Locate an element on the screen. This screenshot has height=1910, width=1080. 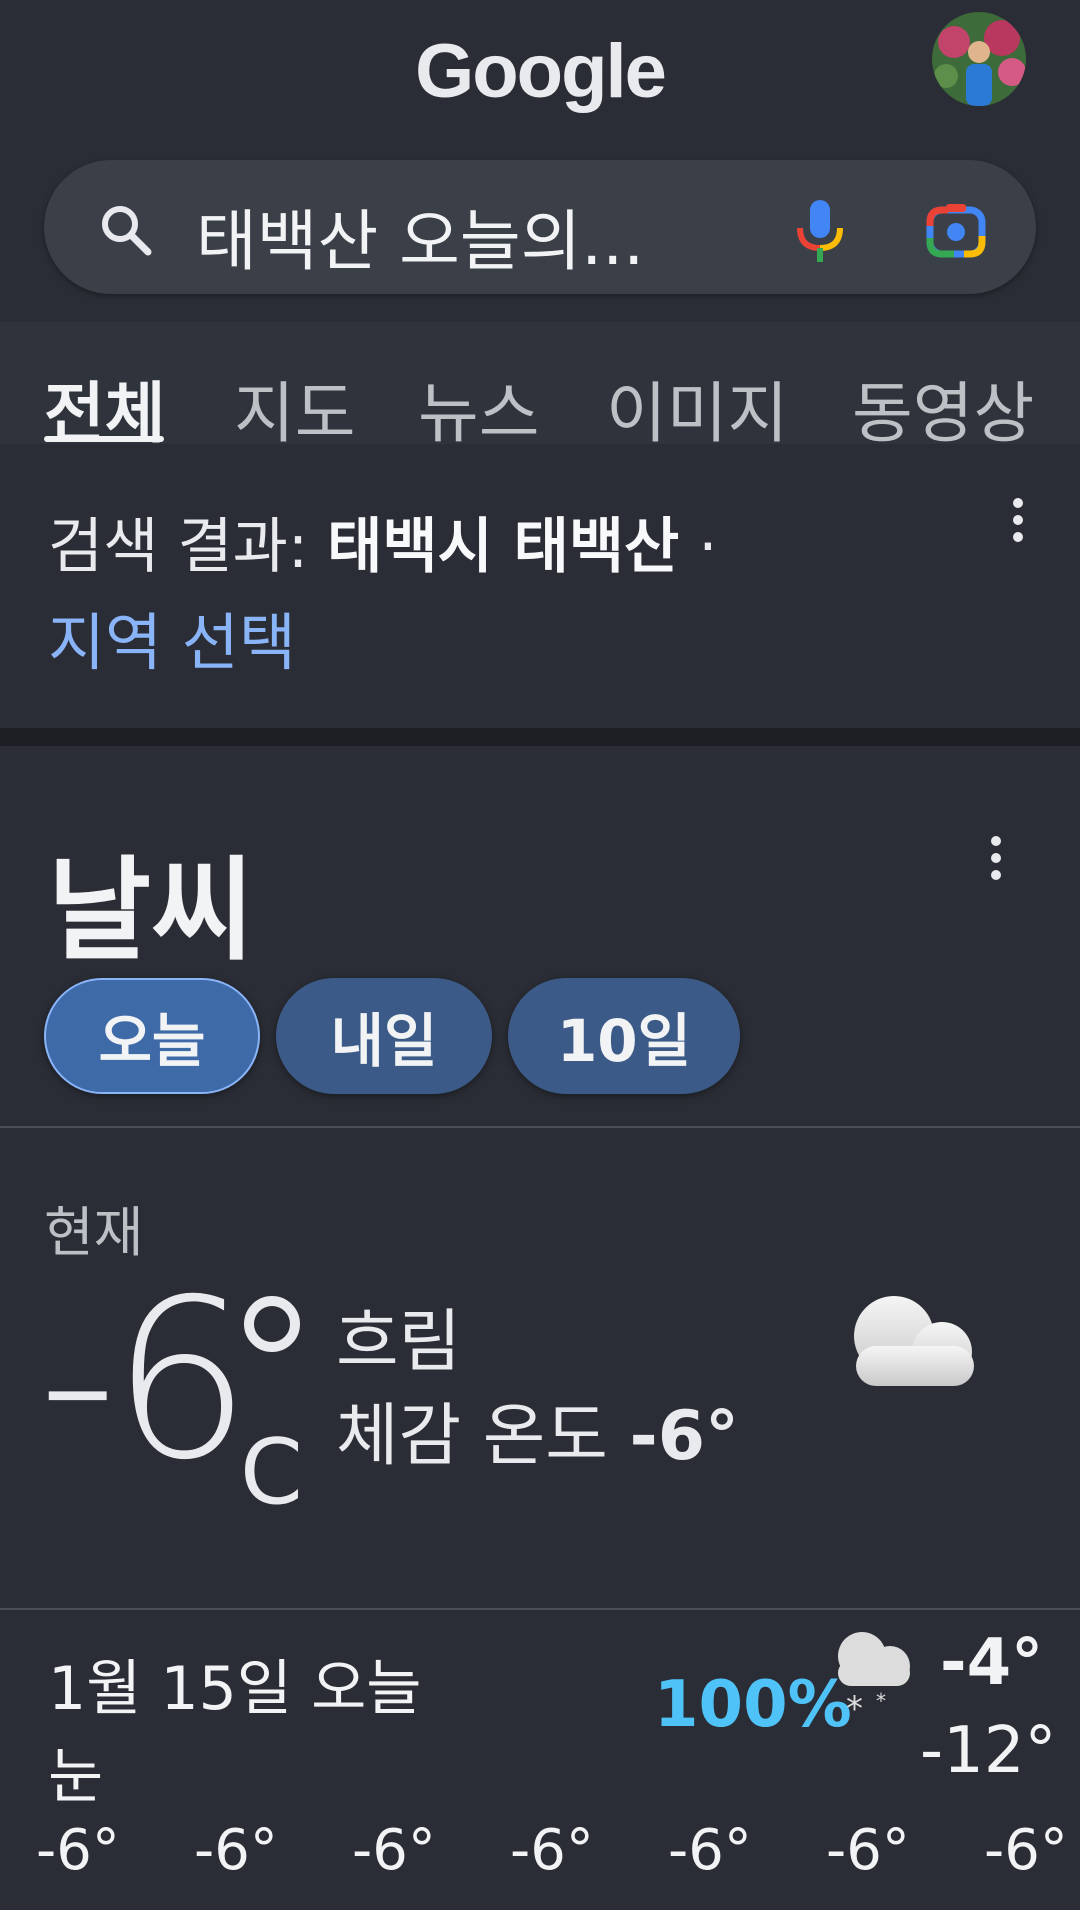
location-place: 태백시 태백산 is located at coordinates (503, 547).